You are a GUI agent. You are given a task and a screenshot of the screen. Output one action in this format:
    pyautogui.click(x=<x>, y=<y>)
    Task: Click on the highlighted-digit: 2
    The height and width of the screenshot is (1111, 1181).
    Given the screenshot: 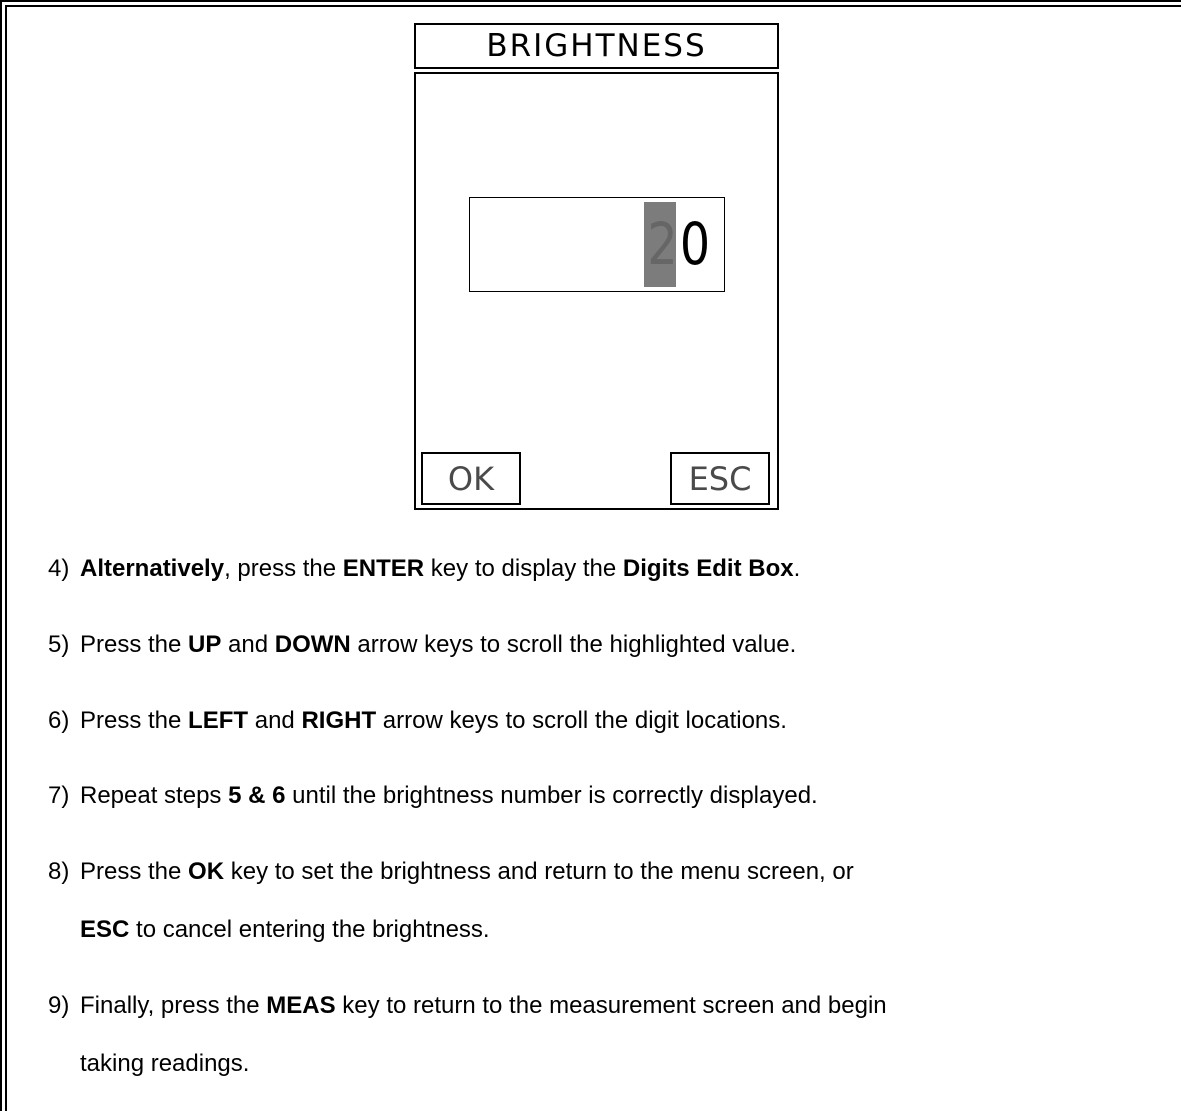 What is the action you would take?
    pyautogui.click(x=661, y=244)
    